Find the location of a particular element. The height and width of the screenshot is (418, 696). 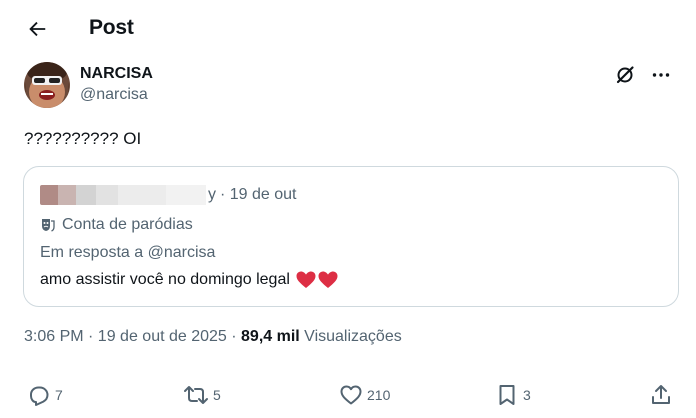

reply-button: 7 is located at coordinates (45, 395).